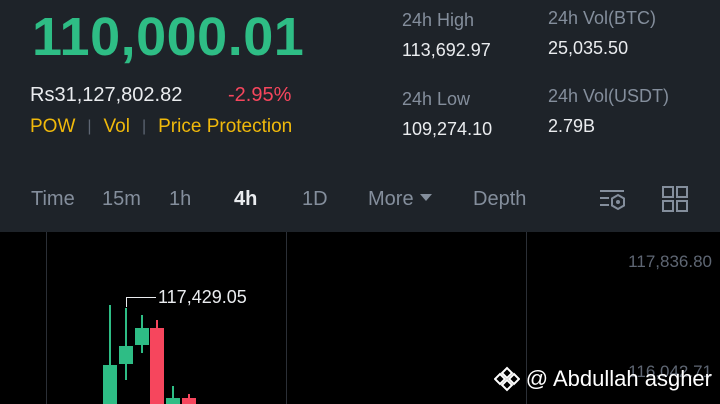  I want to click on tab-1h: 1h, so click(180, 199).